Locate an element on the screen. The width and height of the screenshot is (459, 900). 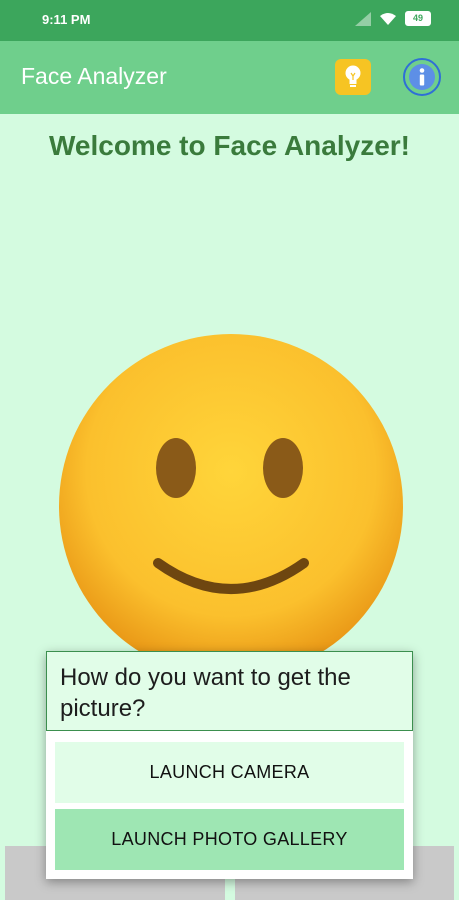
status-icons: 49 is located at coordinates (393, 18).